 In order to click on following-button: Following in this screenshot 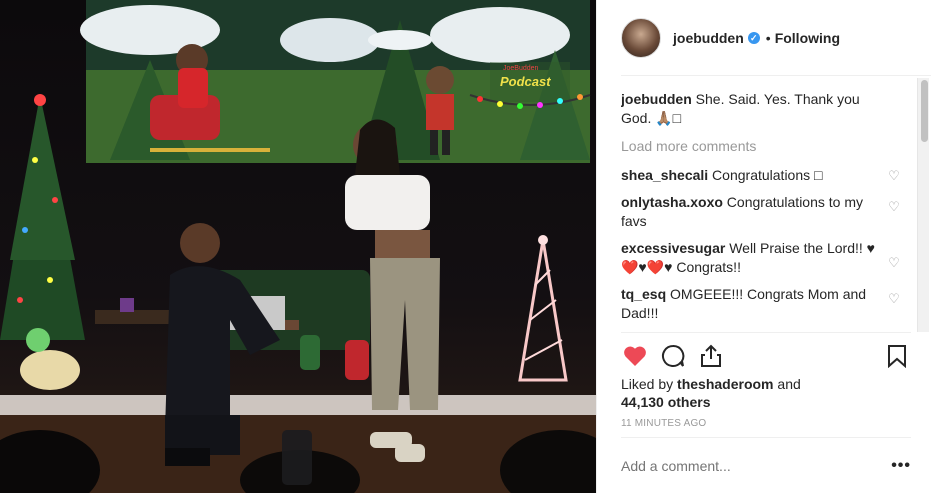, I will do `click(807, 38)`.